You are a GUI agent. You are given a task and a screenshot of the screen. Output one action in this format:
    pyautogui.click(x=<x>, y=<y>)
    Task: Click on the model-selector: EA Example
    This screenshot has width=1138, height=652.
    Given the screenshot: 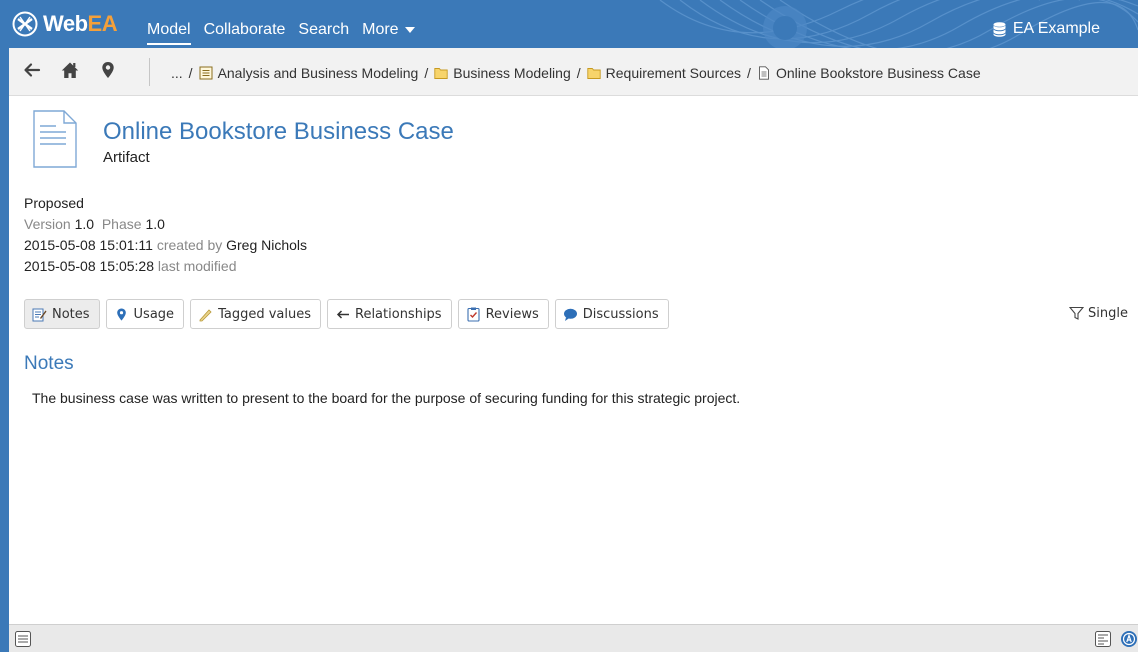 What is the action you would take?
    pyautogui.click(x=1046, y=29)
    